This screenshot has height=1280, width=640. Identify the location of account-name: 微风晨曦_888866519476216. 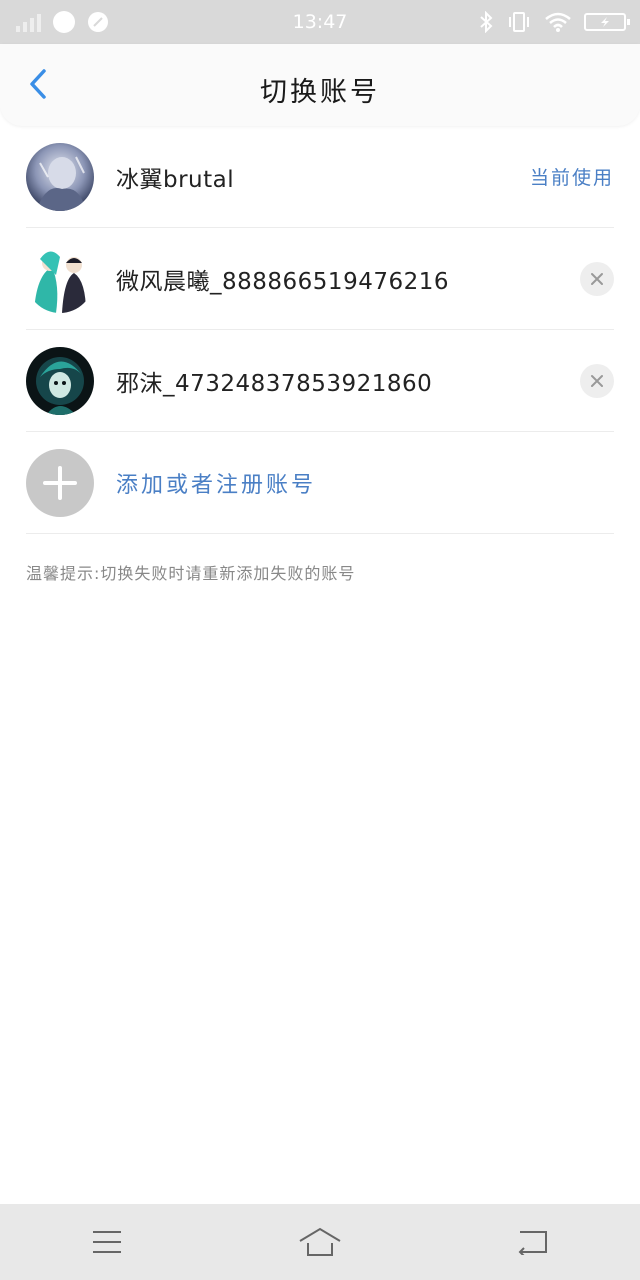
(282, 281).